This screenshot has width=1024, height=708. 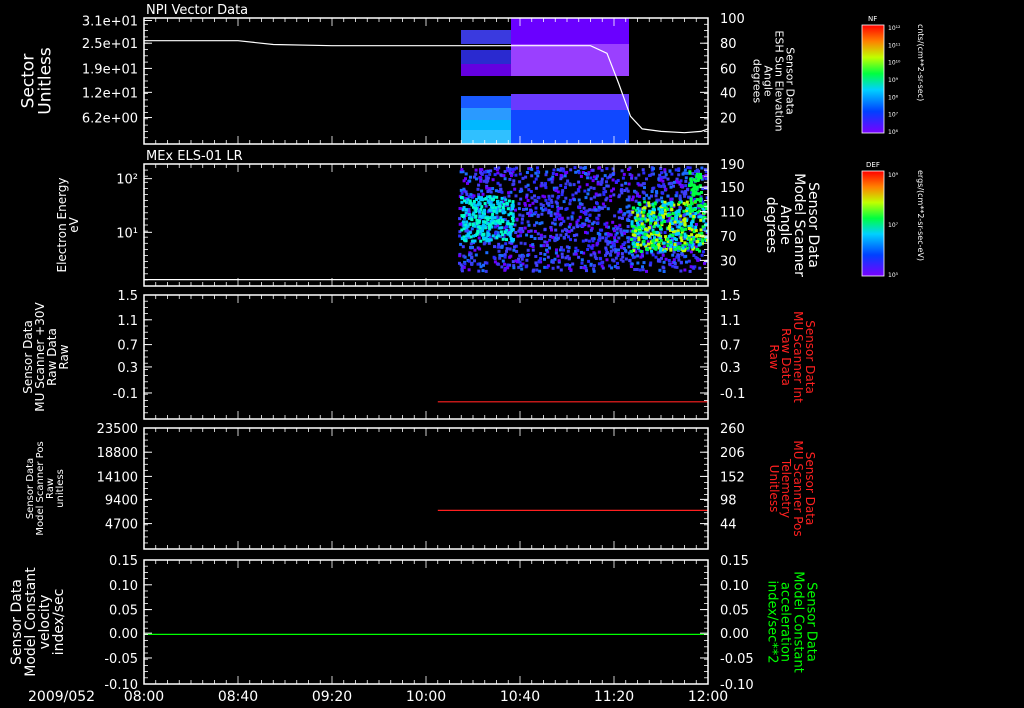 What do you see at coordinates (121, 525) in the screenshot?
I see `left-tick-label: 4700` at bounding box center [121, 525].